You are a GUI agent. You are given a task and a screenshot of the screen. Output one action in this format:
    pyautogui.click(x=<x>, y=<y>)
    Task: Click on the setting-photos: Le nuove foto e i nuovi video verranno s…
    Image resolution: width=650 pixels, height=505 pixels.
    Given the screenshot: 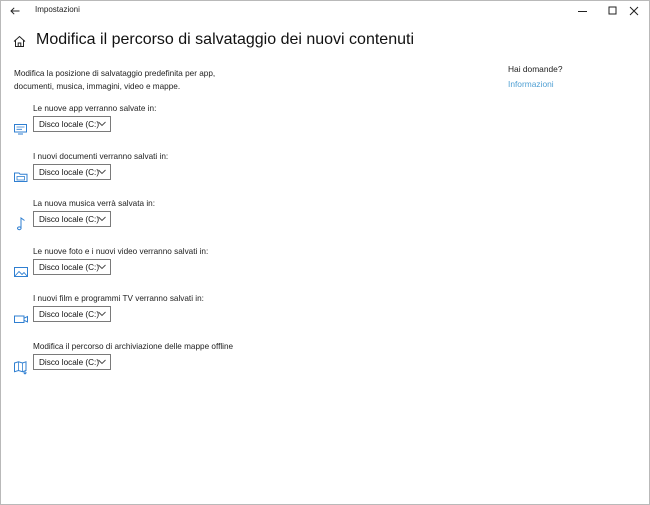 What is the action you would take?
    pyautogui.click(x=163, y=267)
    